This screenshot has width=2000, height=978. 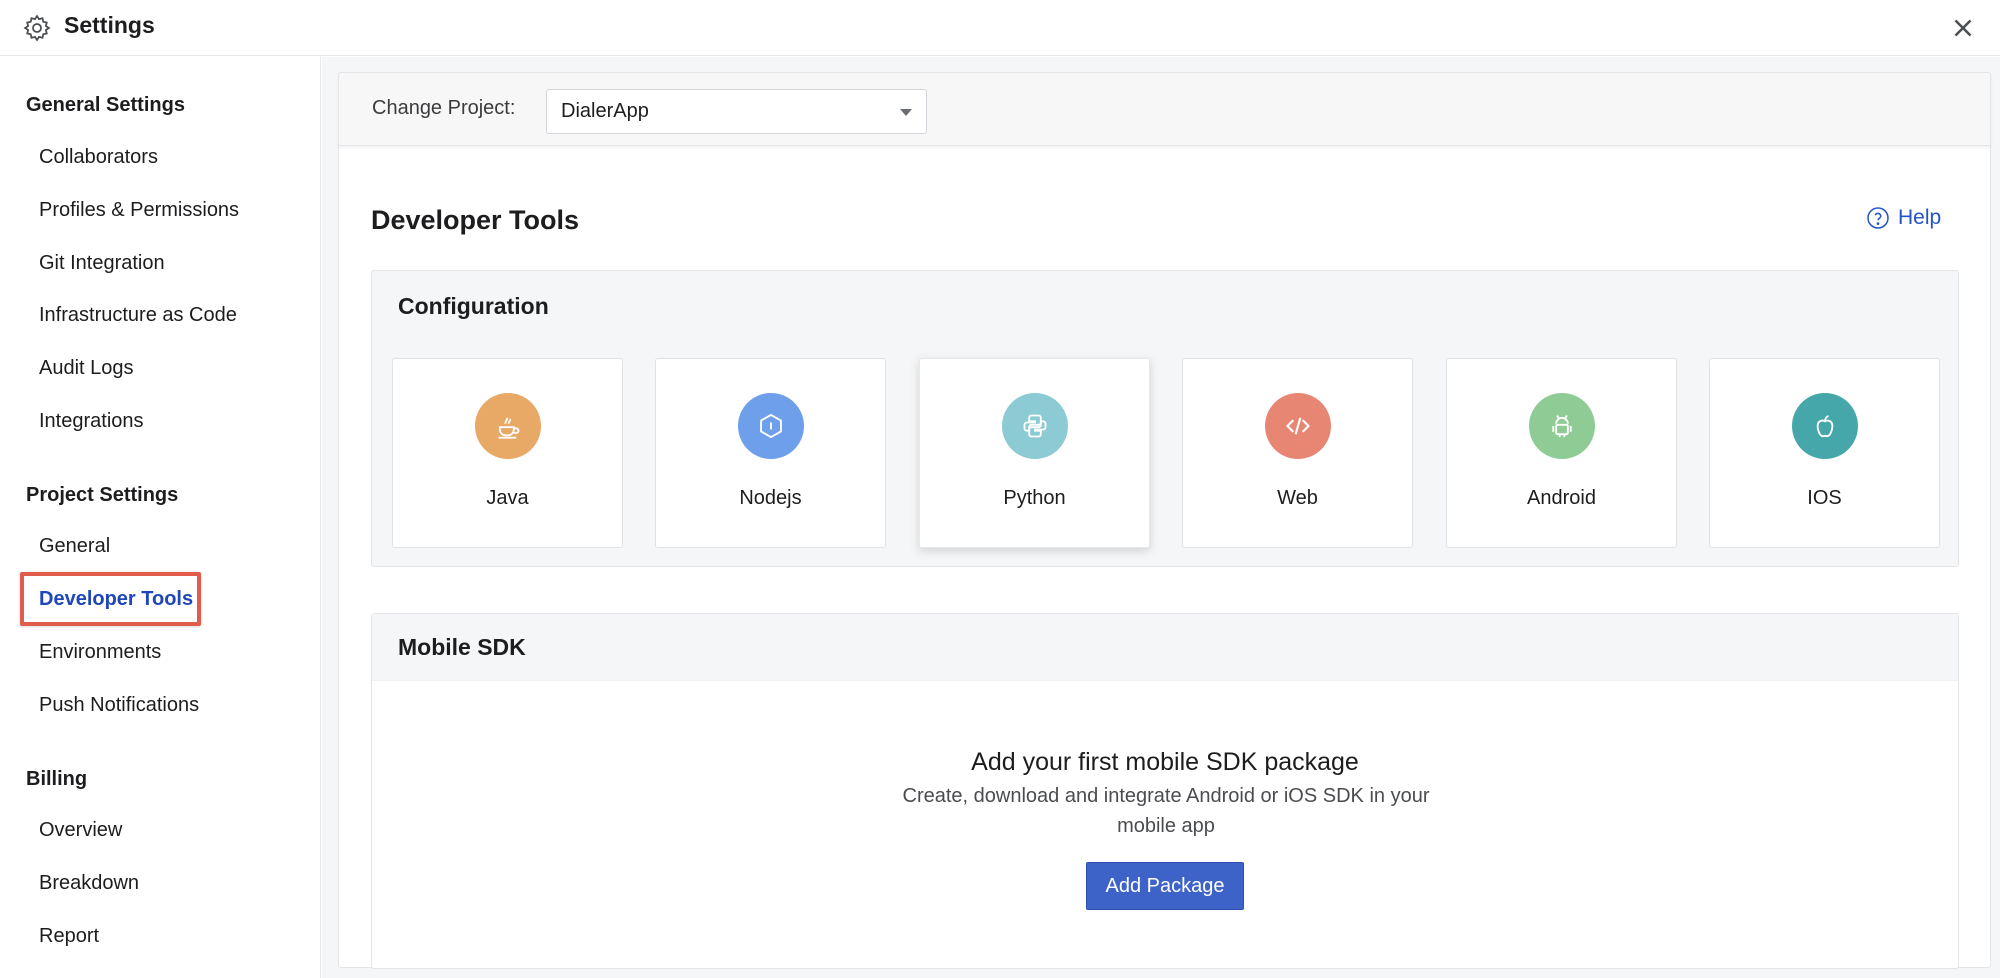 I want to click on add-package-button: Add Package, so click(x=1165, y=886).